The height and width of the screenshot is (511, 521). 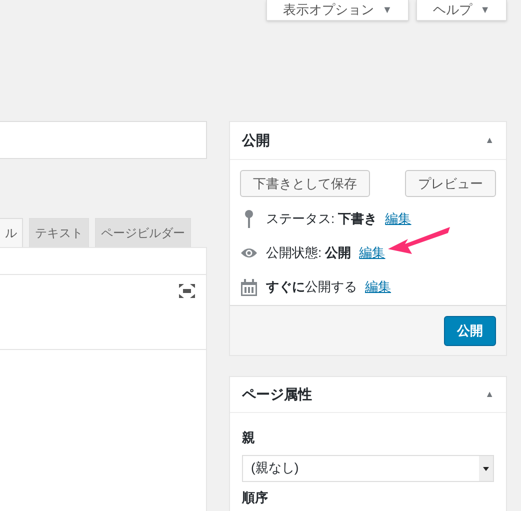 What do you see at coordinates (322, 219) in the screenshot?
I see `status-text: ステータス: 下書き` at bounding box center [322, 219].